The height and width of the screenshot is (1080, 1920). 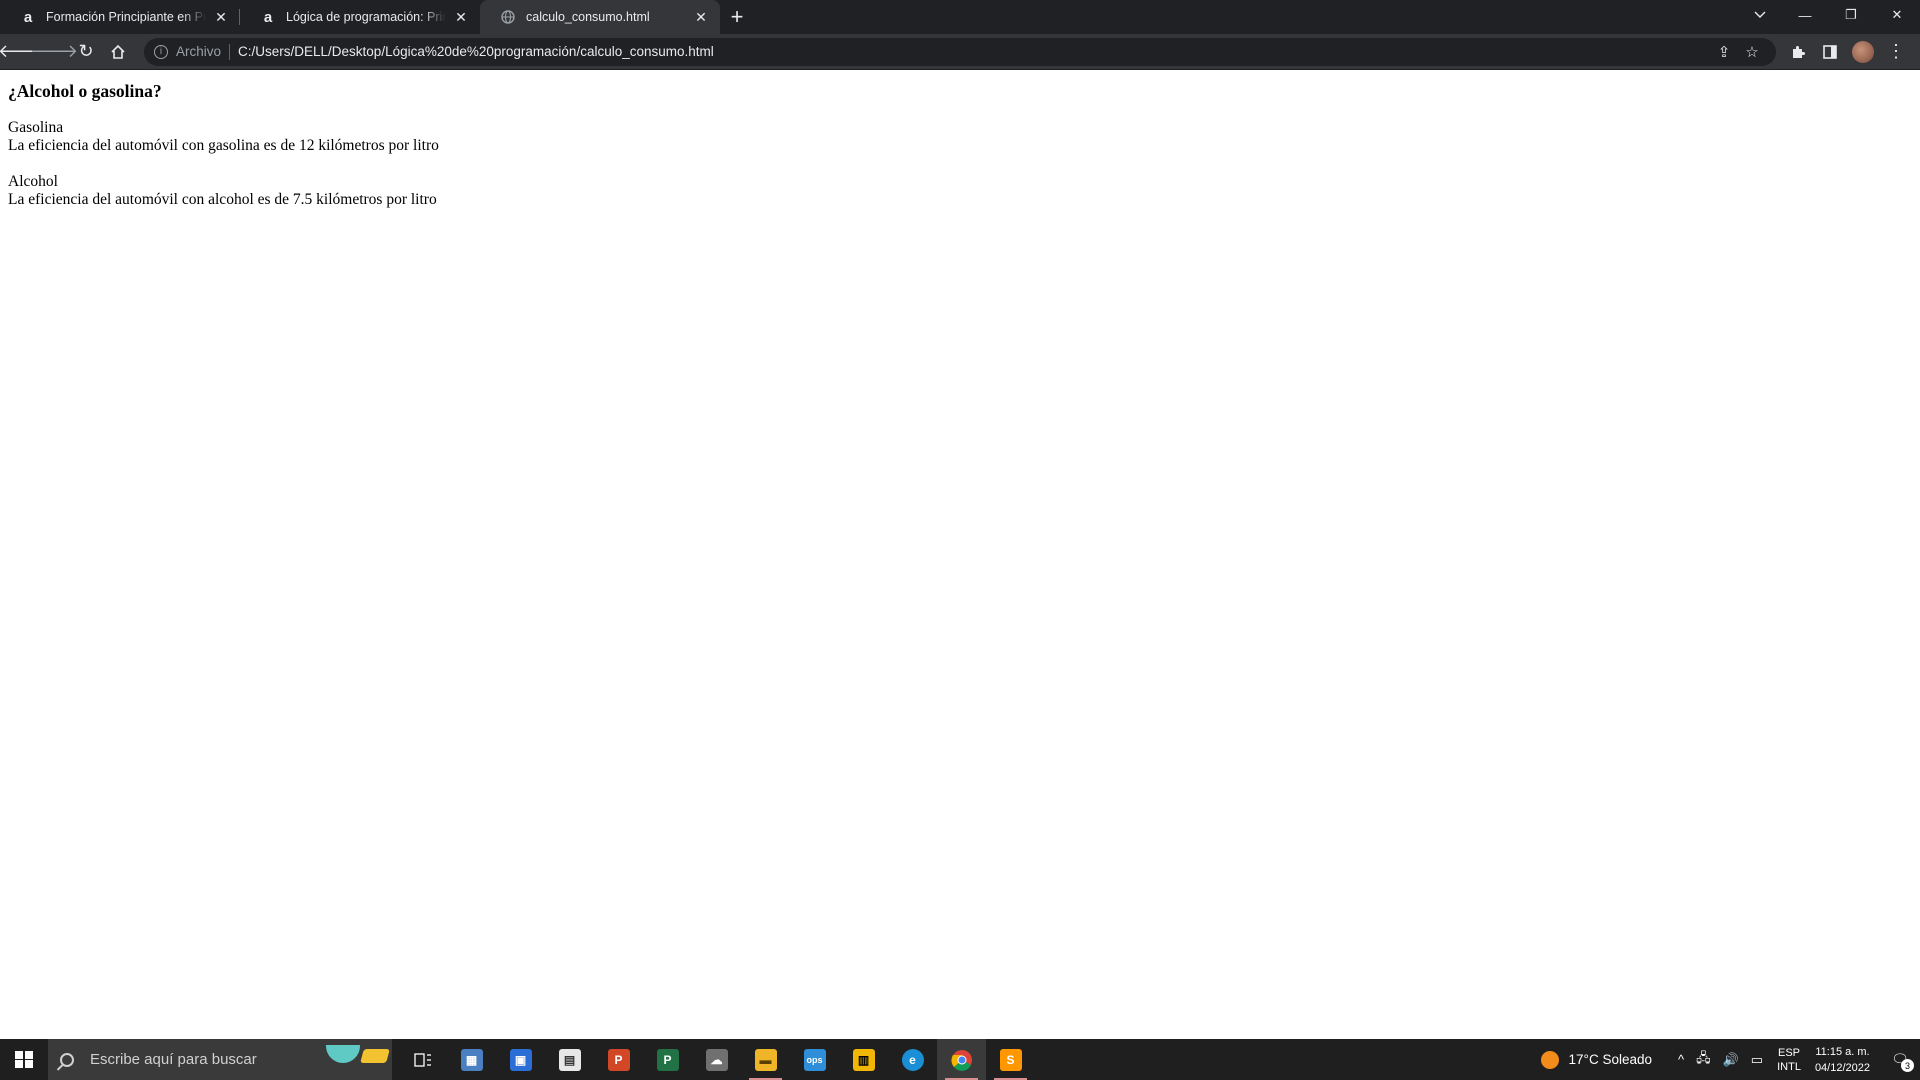 What do you see at coordinates (508, 17) in the screenshot?
I see `globe-icon` at bounding box center [508, 17].